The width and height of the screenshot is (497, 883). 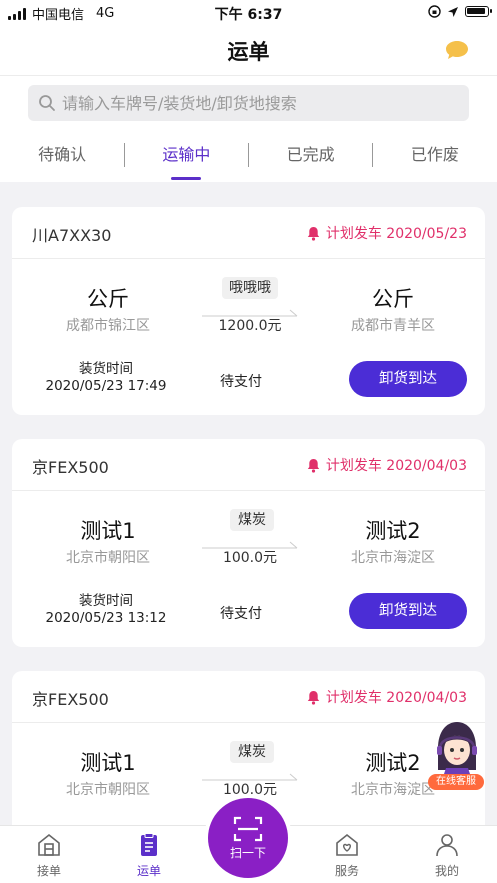 What do you see at coordinates (257, 103) in the screenshot?
I see `search-input` at bounding box center [257, 103].